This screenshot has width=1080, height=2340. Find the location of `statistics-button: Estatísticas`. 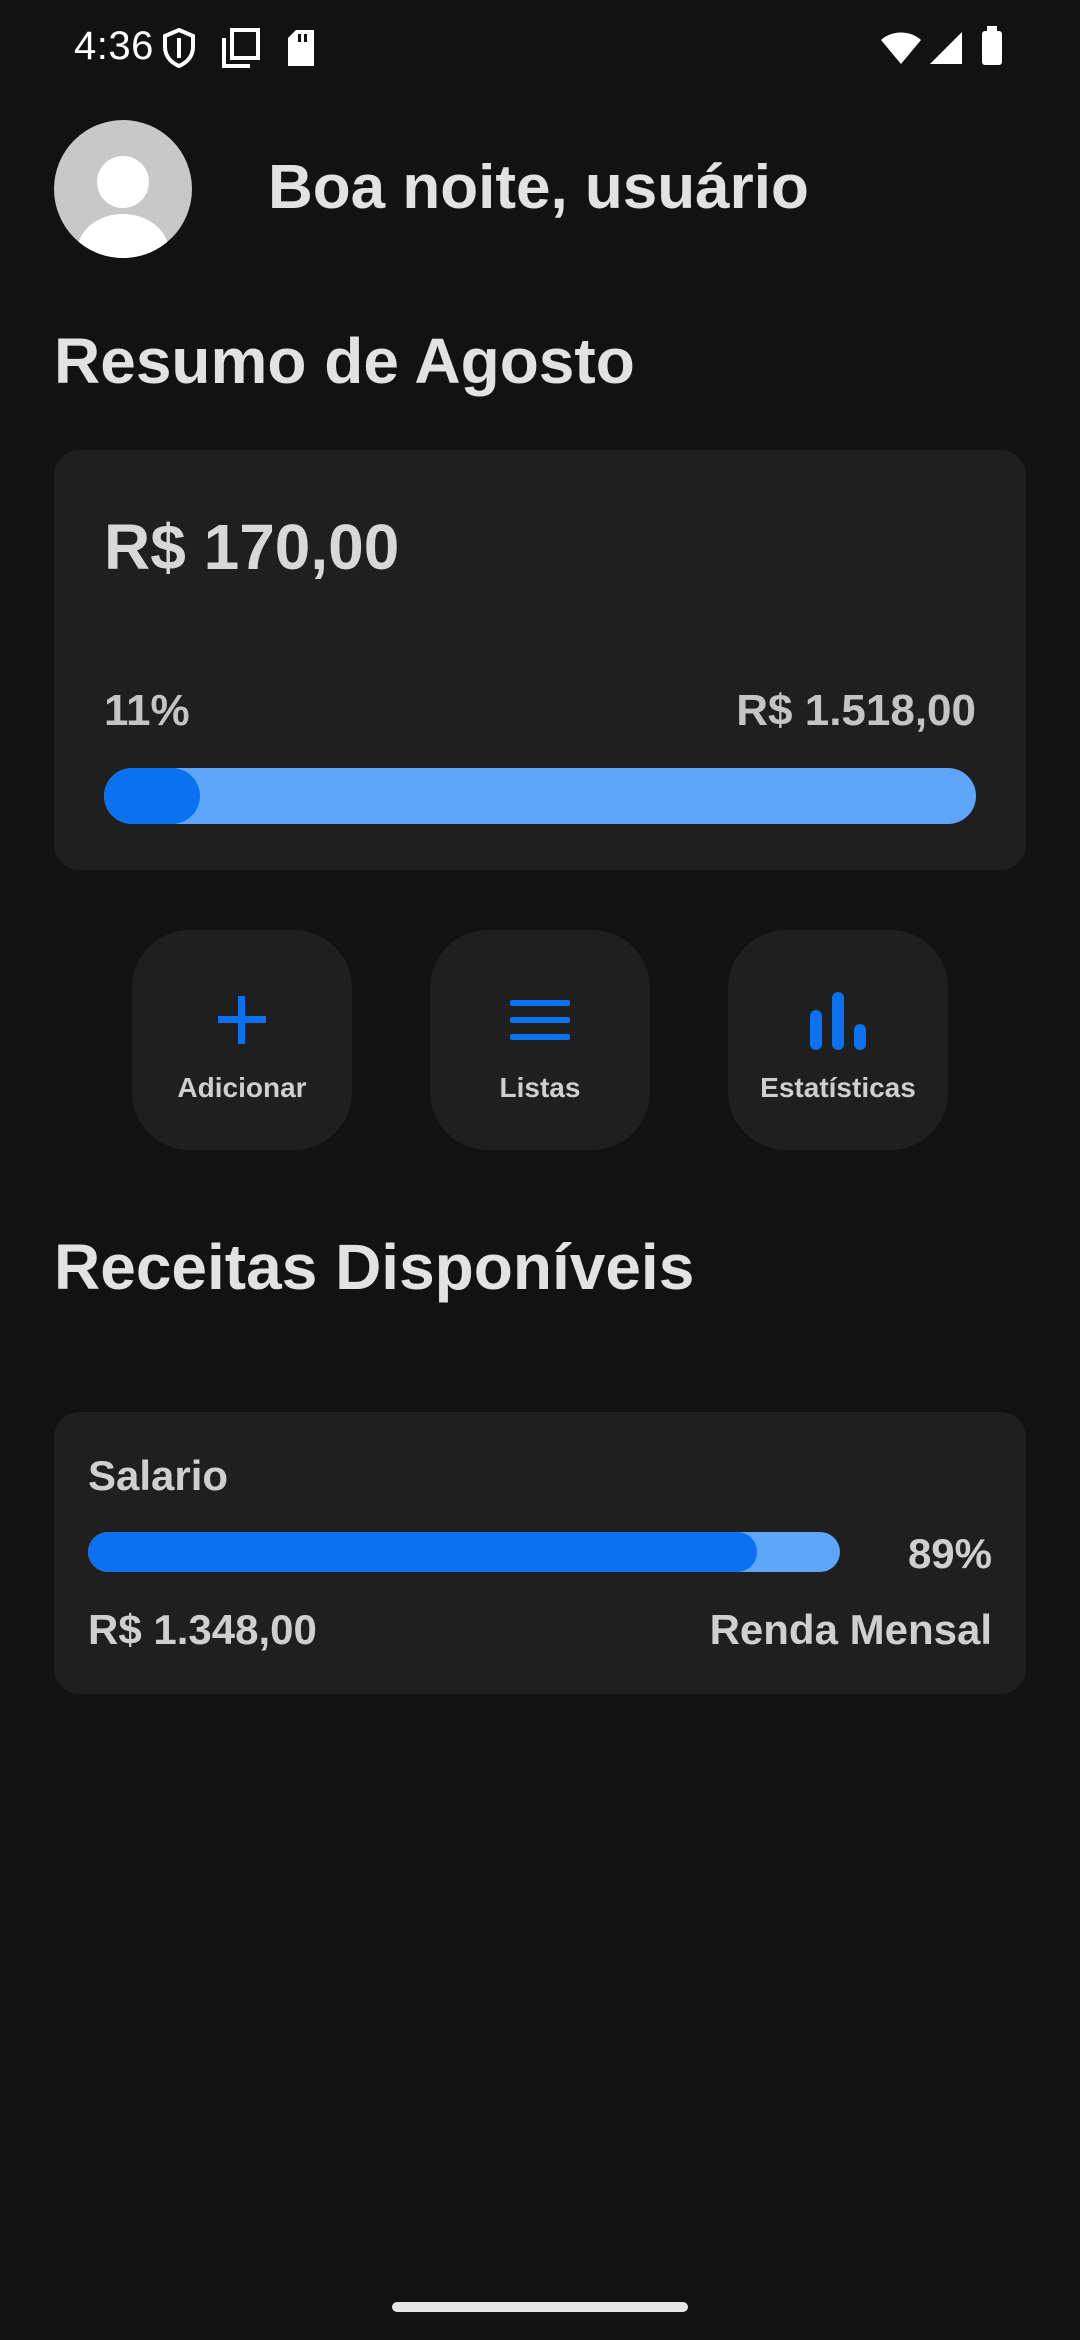

statistics-button: Estatísticas is located at coordinates (838, 1040).